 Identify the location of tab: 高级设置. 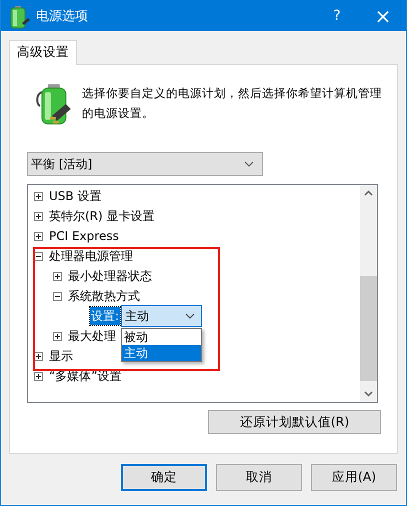
(43, 52).